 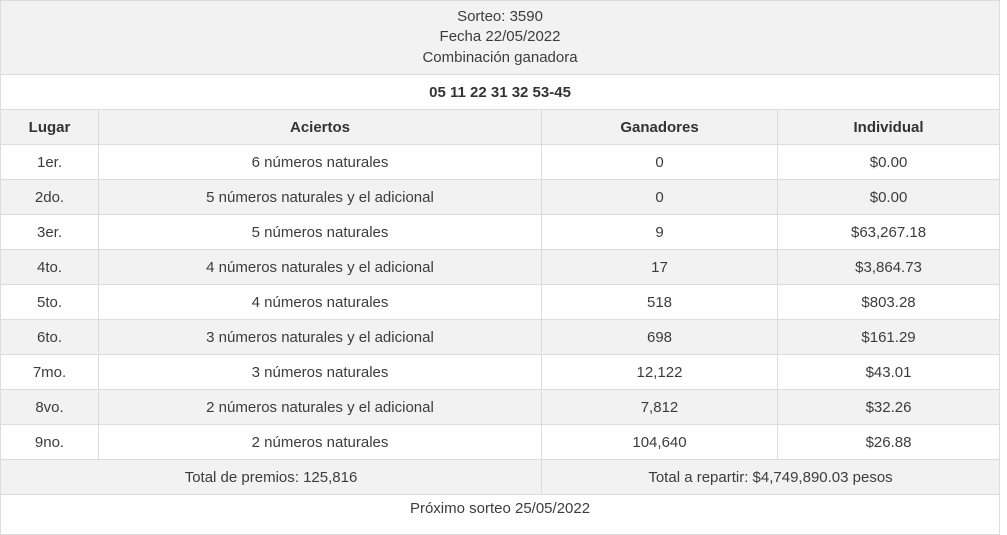 I want to click on cell-ganadores: 7,812, so click(x=659, y=407).